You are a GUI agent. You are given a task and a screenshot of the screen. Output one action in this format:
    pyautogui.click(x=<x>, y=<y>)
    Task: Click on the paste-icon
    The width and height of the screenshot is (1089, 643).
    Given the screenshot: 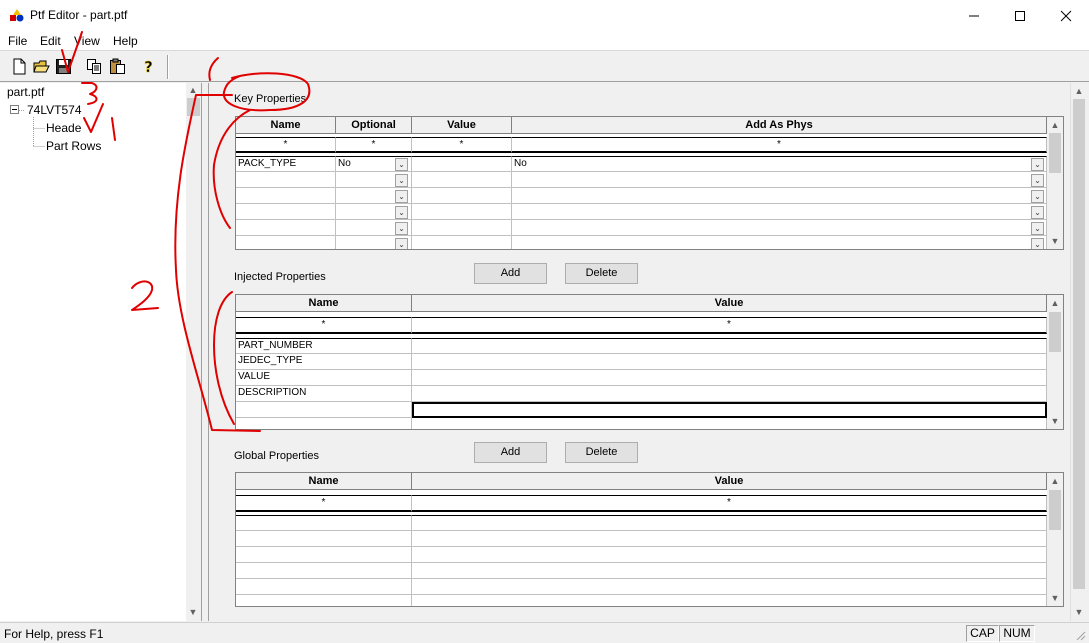 What is the action you would take?
    pyautogui.click(x=117, y=66)
    